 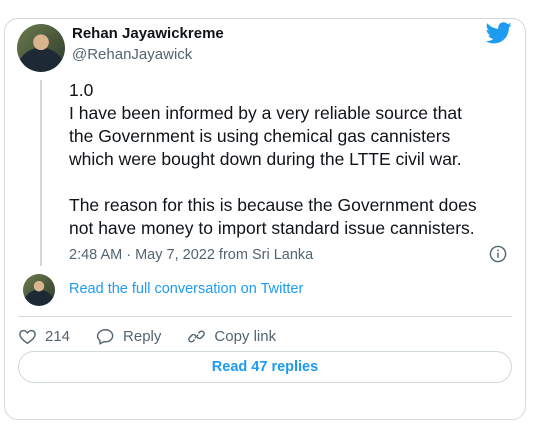 I want to click on like-count: 214, so click(x=58, y=336).